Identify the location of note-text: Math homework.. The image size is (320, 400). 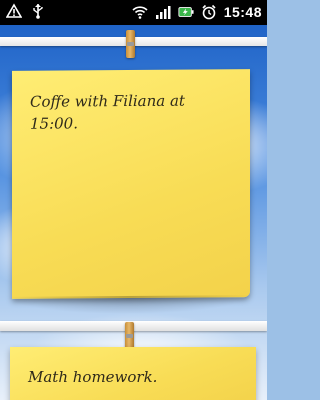
(93, 377).